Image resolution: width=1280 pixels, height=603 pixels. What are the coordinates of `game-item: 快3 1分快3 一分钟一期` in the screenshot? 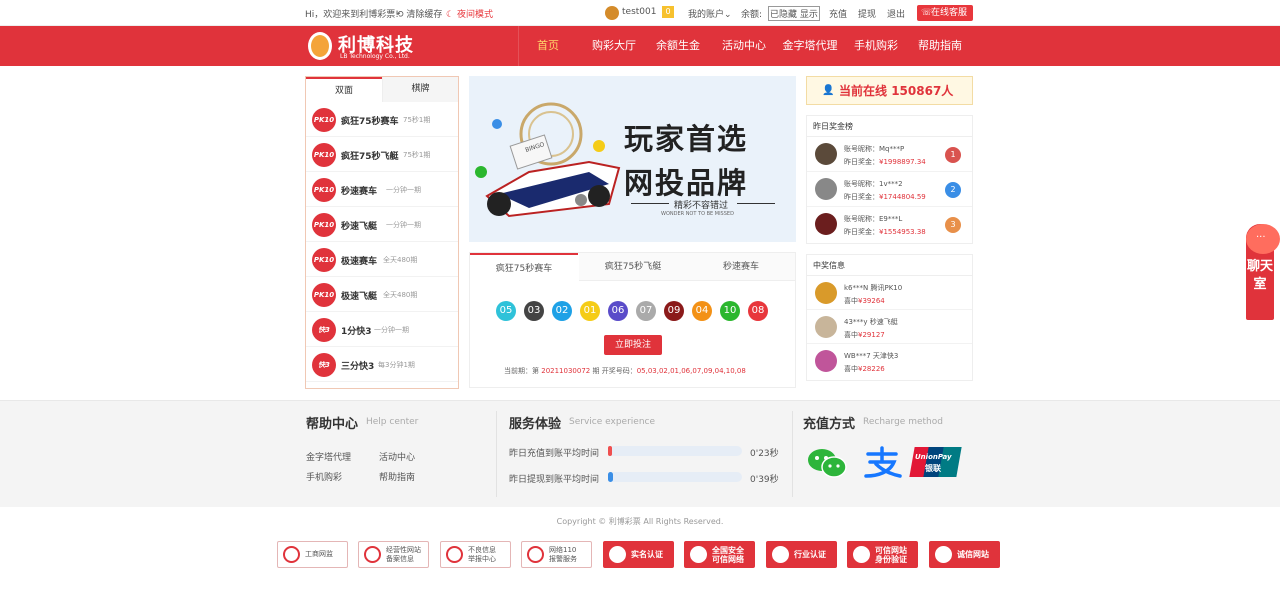 It's located at (382, 329).